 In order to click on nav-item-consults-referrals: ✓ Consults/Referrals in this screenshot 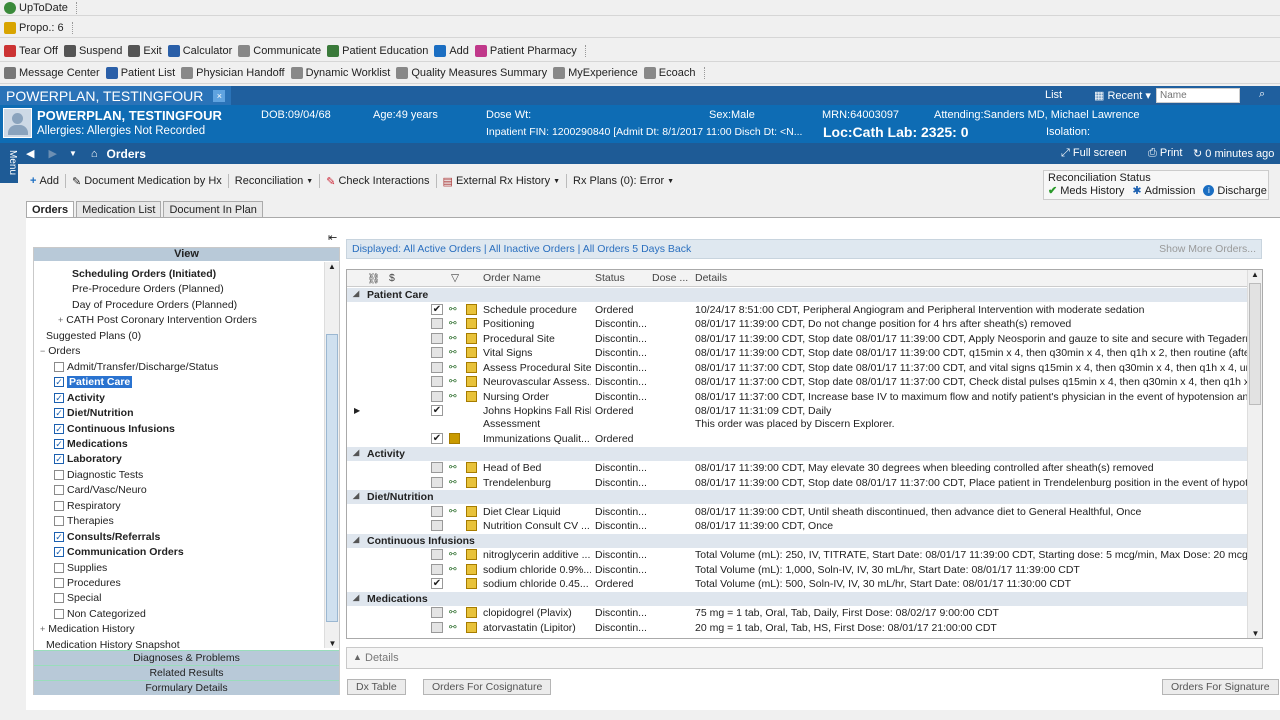, I will do `click(107, 537)`.